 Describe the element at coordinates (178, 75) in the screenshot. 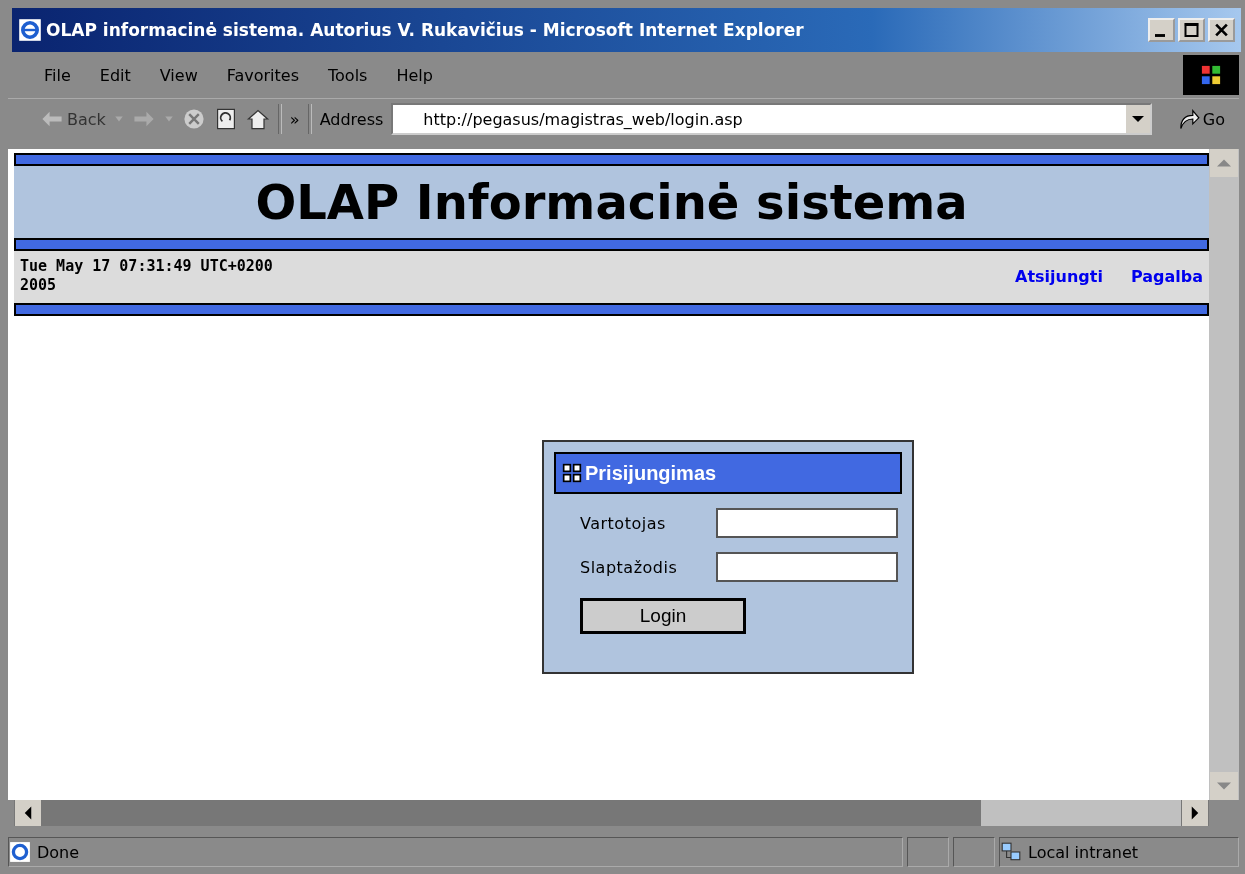

I see `menu-item: View` at that location.